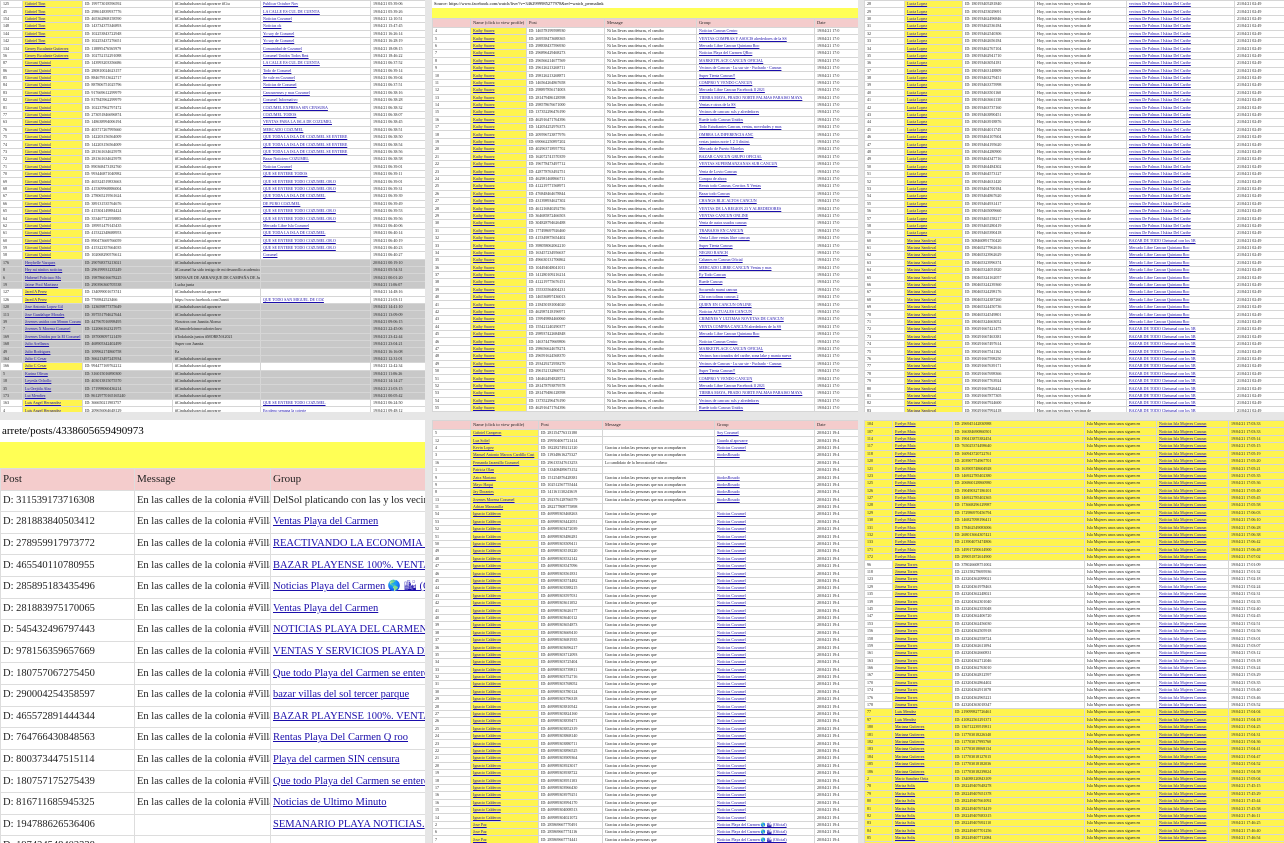 Image resolution: width=1284 pixels, height=843 pixels. I want to click on group-link: Venta de Lovio Cancun, so click(755, 171).